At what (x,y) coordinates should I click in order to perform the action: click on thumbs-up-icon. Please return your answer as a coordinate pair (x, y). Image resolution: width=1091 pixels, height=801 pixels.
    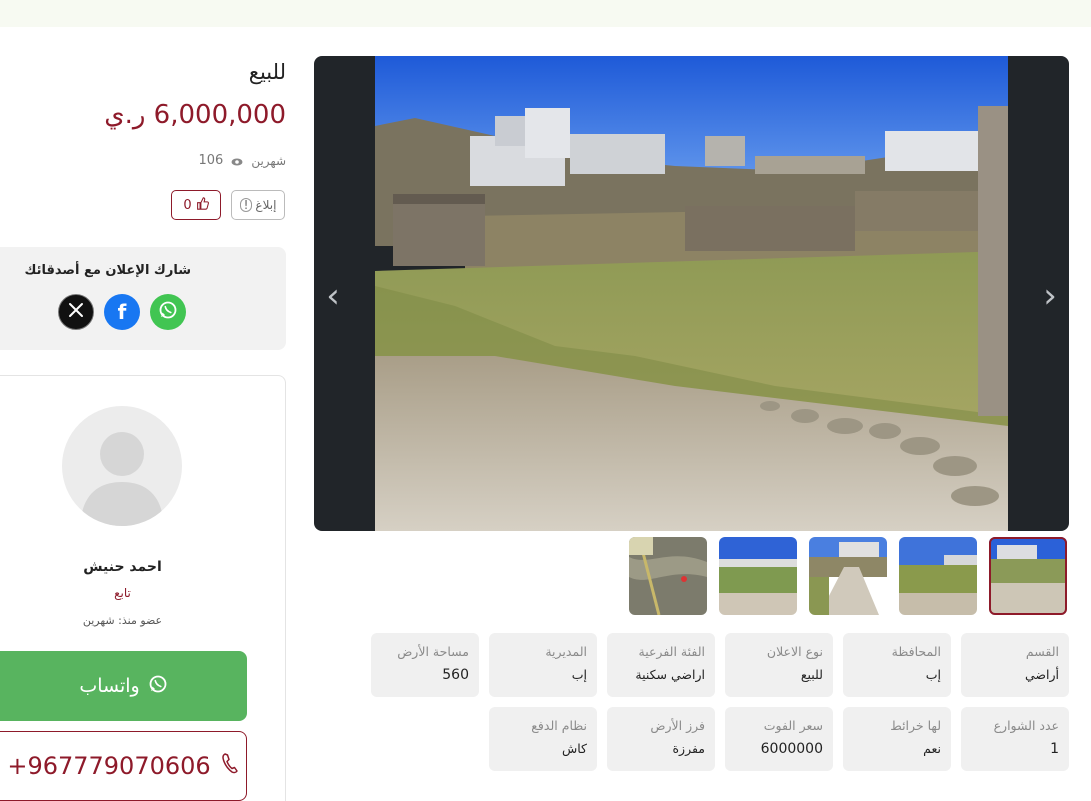
    Looking at the image, I should click on (202, 205).